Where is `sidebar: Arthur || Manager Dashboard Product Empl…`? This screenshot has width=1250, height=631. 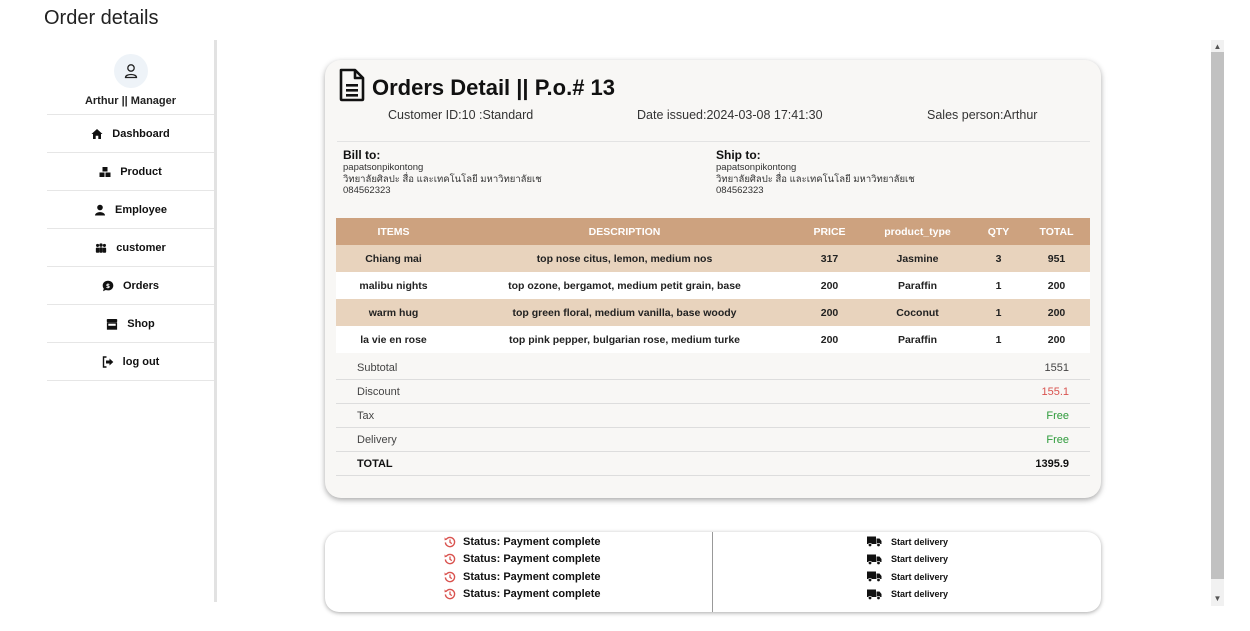 sidebar: Arthur || Manager Dashboard Product Empl… is located at coordinates (130, 321).